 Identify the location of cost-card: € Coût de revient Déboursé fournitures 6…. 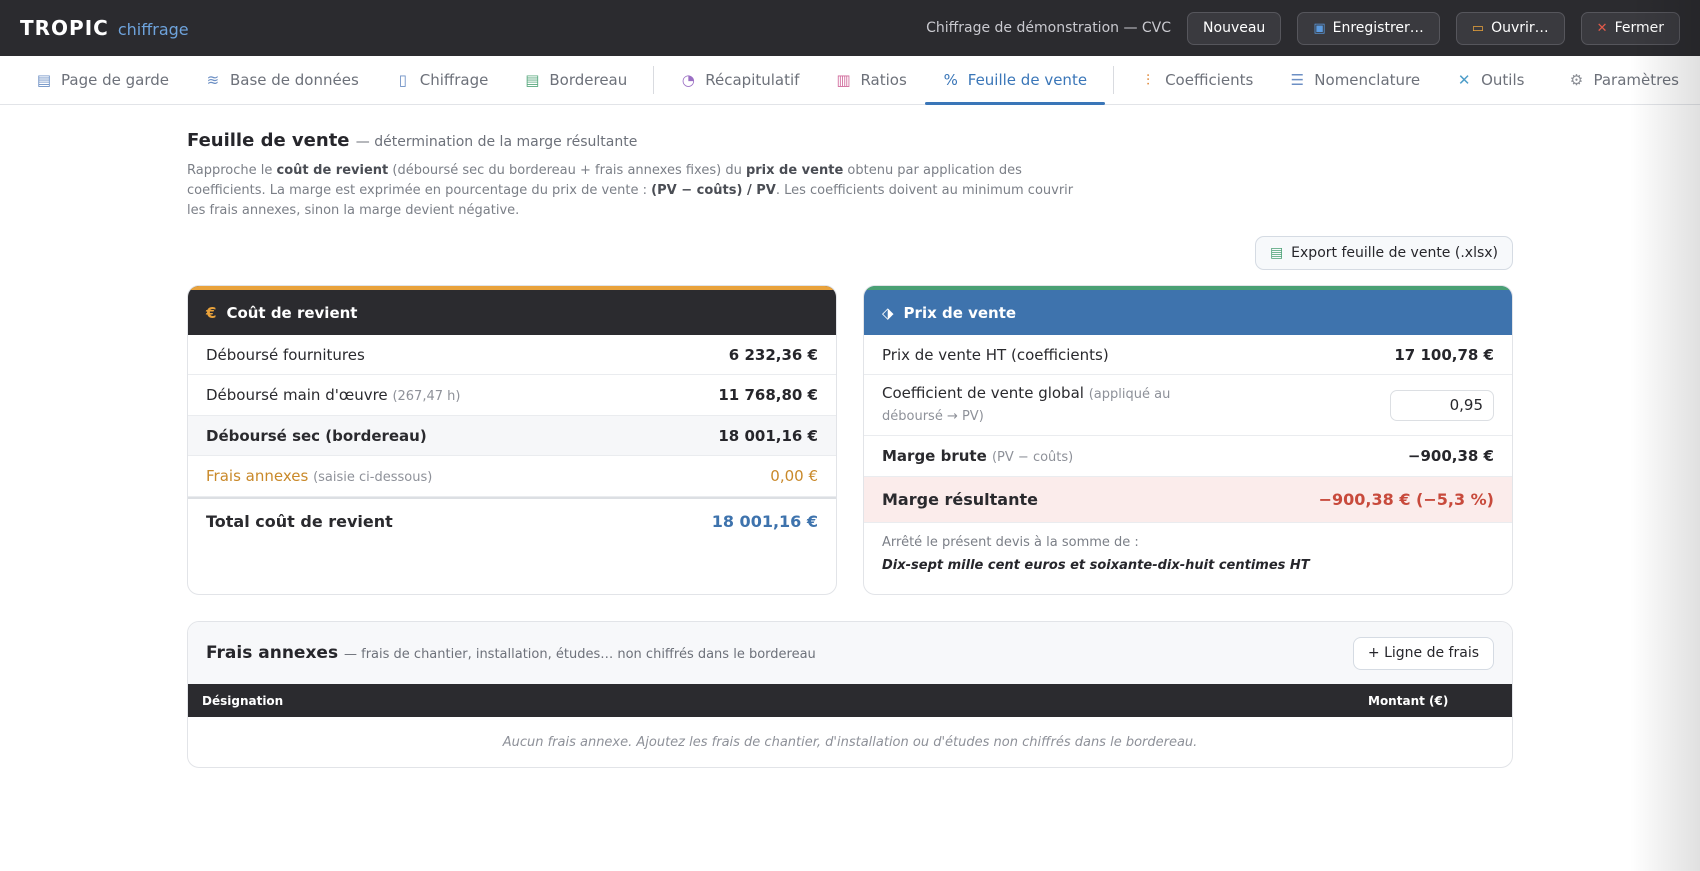
(512, 440).